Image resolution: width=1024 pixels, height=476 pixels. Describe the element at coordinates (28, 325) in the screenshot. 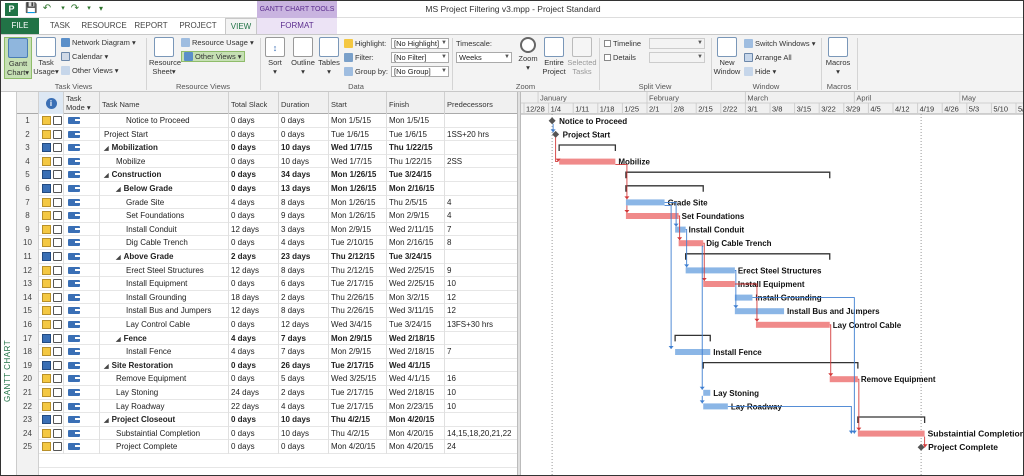

I see `row-number: 16` at that location.